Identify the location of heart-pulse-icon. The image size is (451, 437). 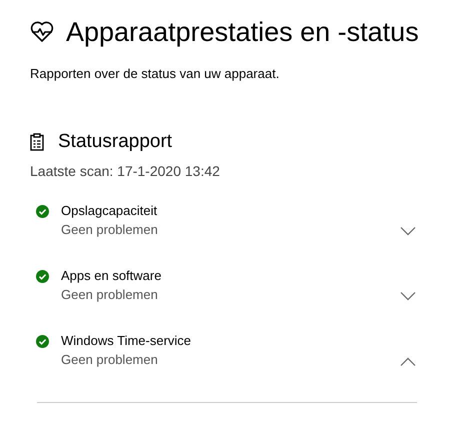
(42, 32).